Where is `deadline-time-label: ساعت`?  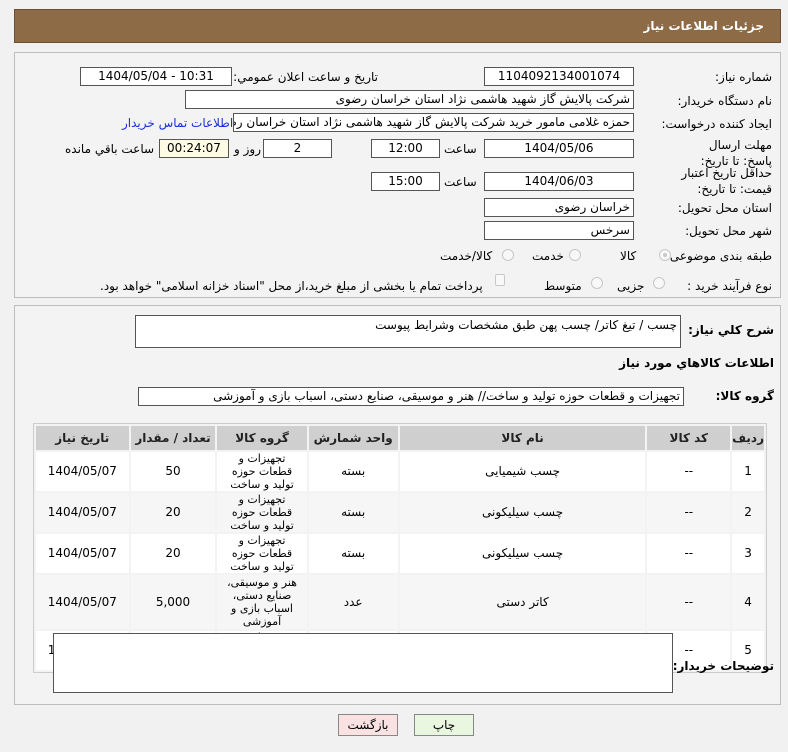 deadline-time-label: ساعت is located at coordinates (460, 149).